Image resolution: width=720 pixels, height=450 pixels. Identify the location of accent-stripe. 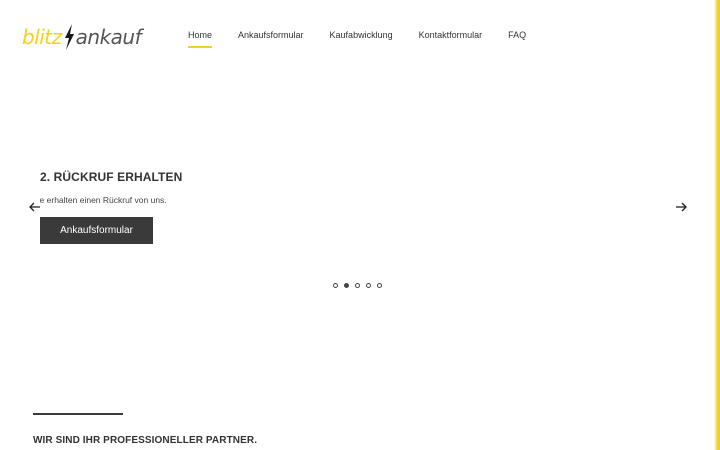
(717, 225).